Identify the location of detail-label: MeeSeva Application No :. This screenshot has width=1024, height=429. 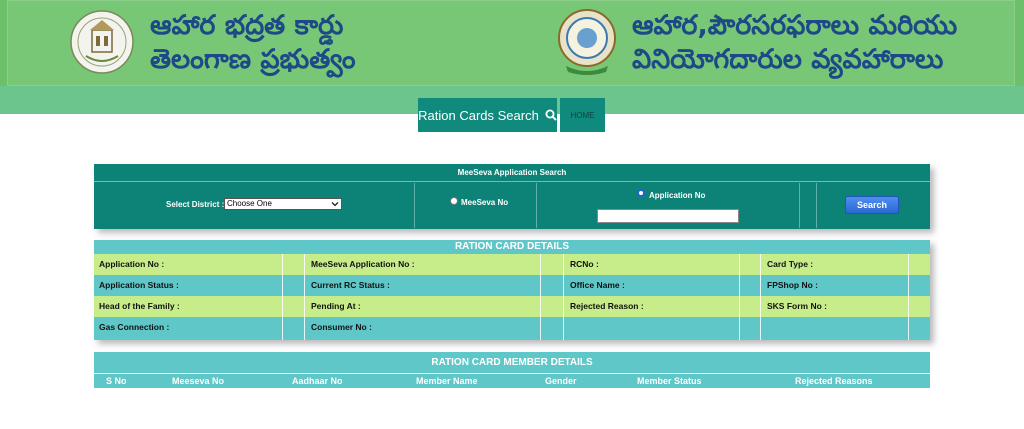
(363, 264).